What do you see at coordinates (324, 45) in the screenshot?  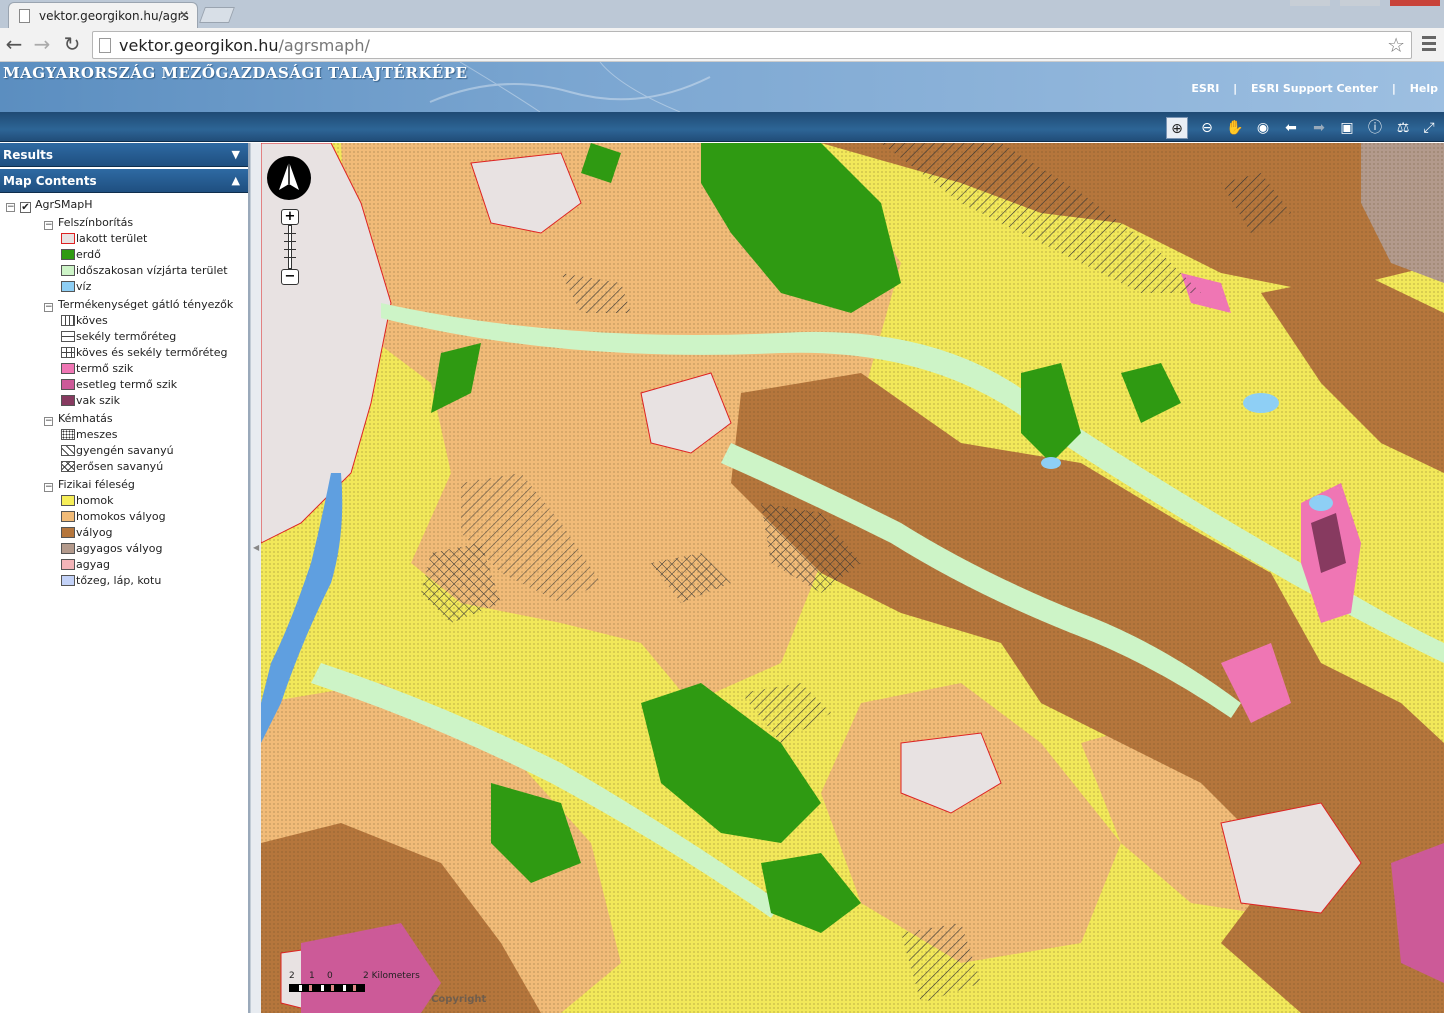 I see `url-path: /agrsmaph/` at bounding box center [324, 45].